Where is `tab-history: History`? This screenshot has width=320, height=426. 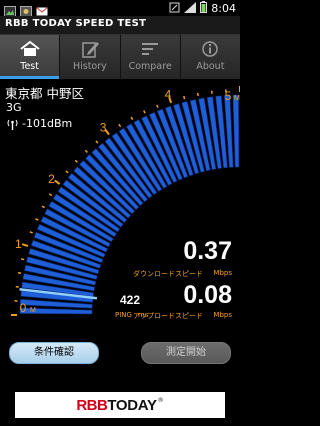
tab-history: History is located at coordinates (90, 57).